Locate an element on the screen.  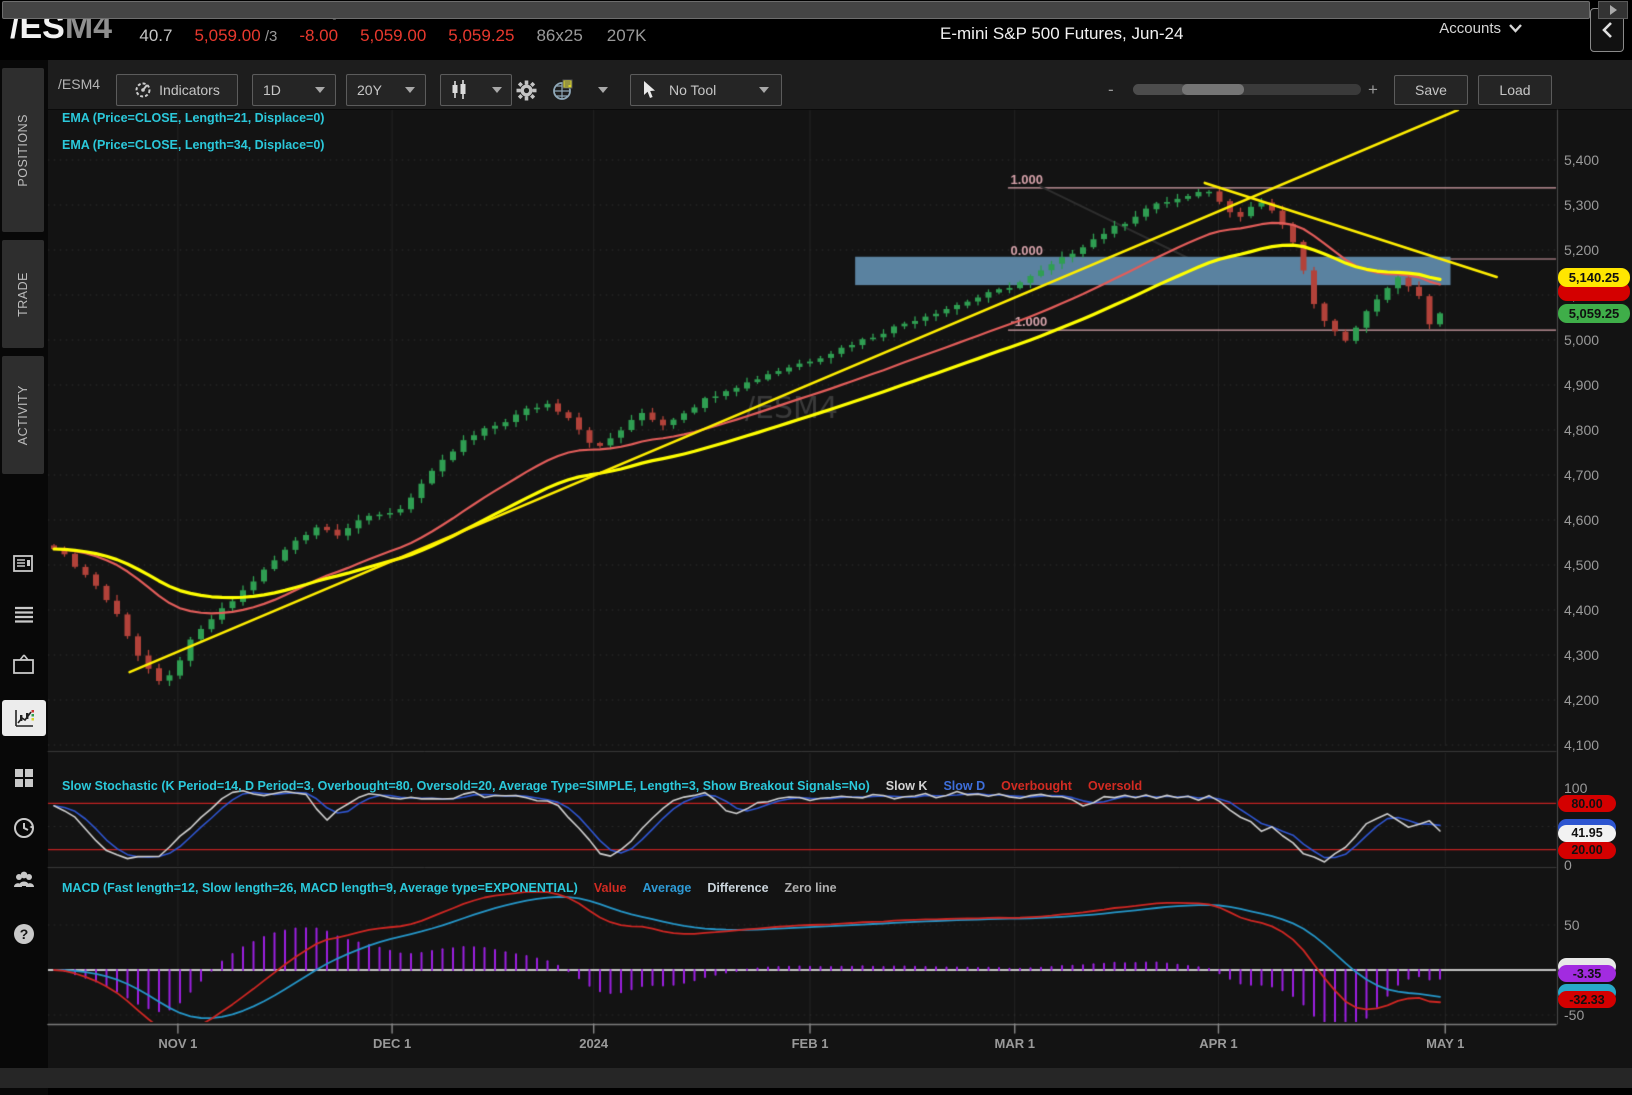
timeframe-value: 1D is located at coordinates (272, 90).